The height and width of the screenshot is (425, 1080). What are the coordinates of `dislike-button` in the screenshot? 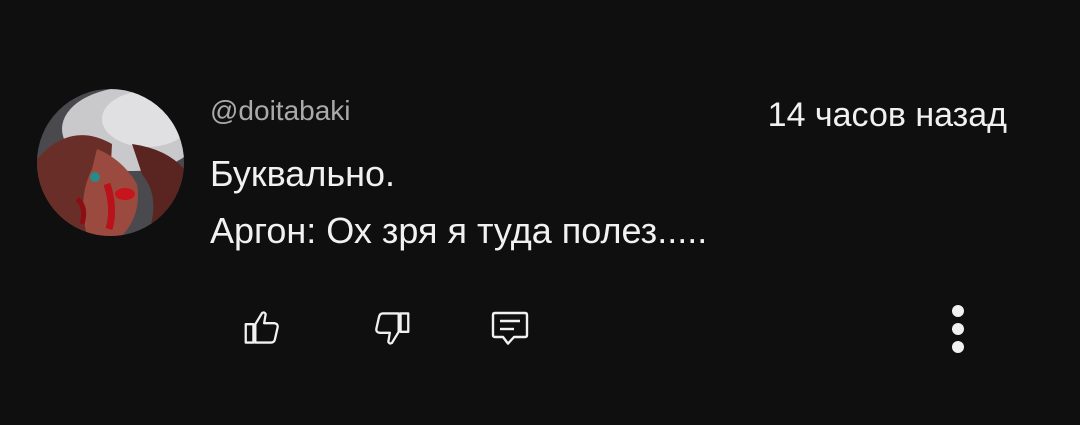 It's located at (391, 328).